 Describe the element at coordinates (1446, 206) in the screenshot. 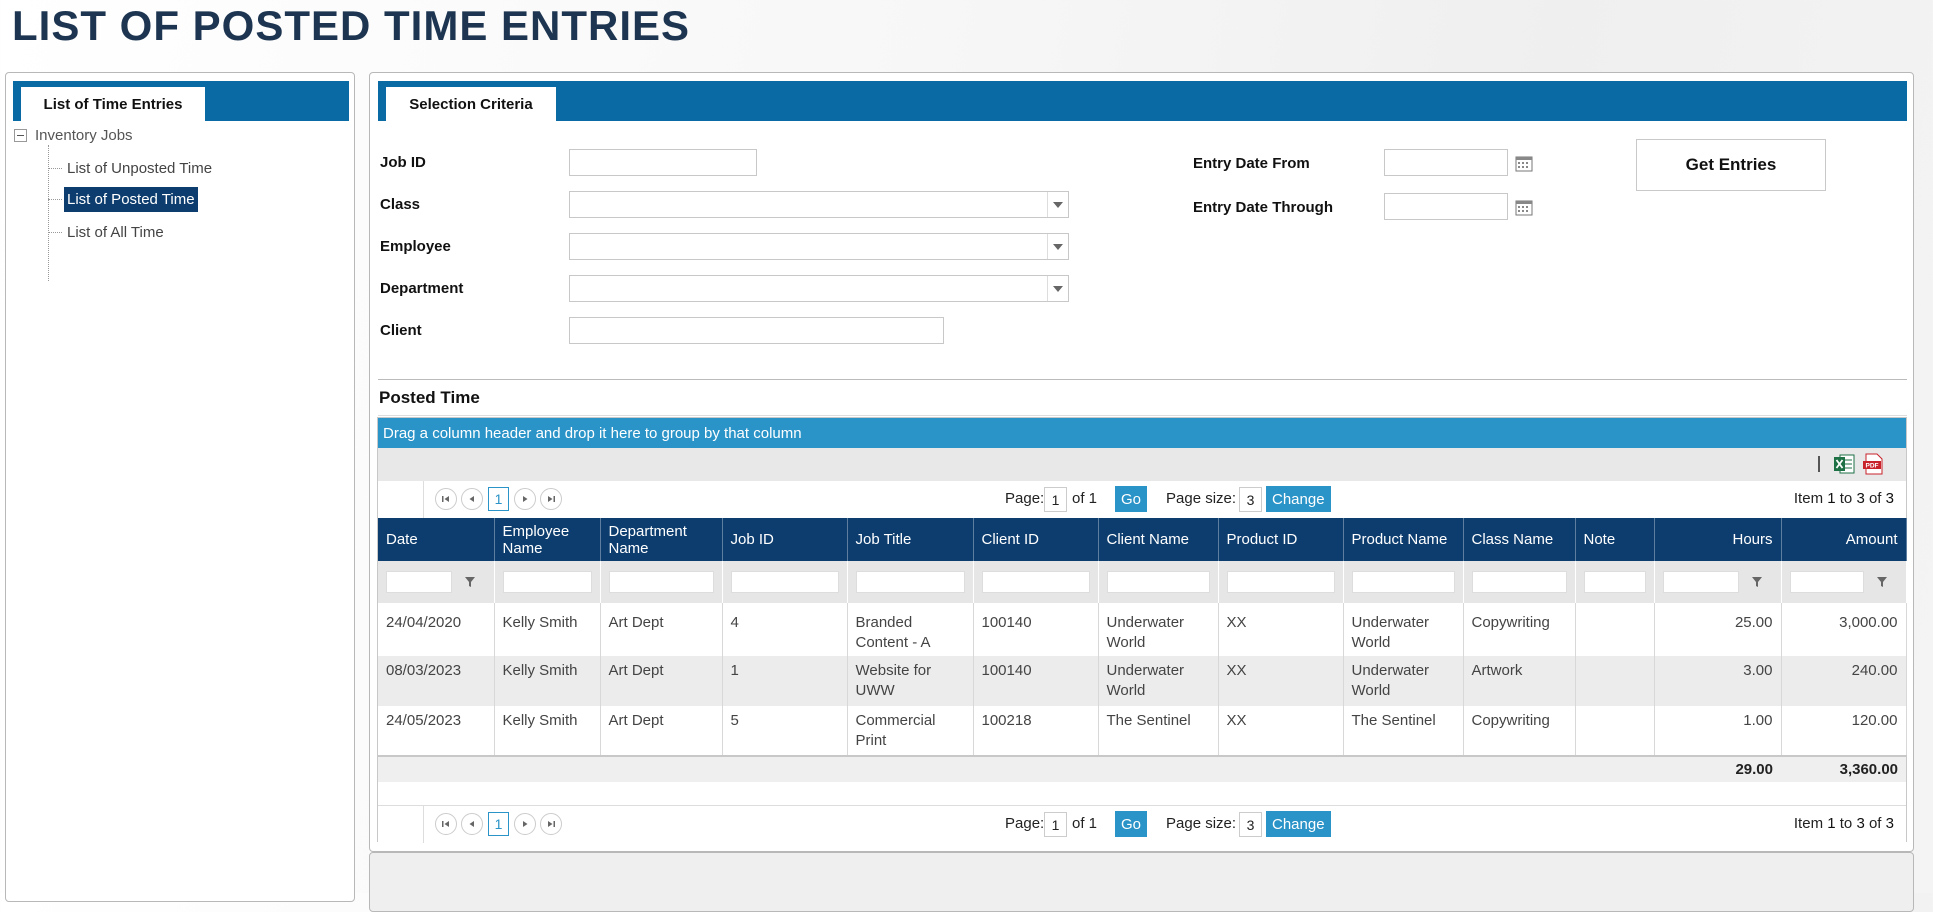

I see `entry-date-through-input` at that location.